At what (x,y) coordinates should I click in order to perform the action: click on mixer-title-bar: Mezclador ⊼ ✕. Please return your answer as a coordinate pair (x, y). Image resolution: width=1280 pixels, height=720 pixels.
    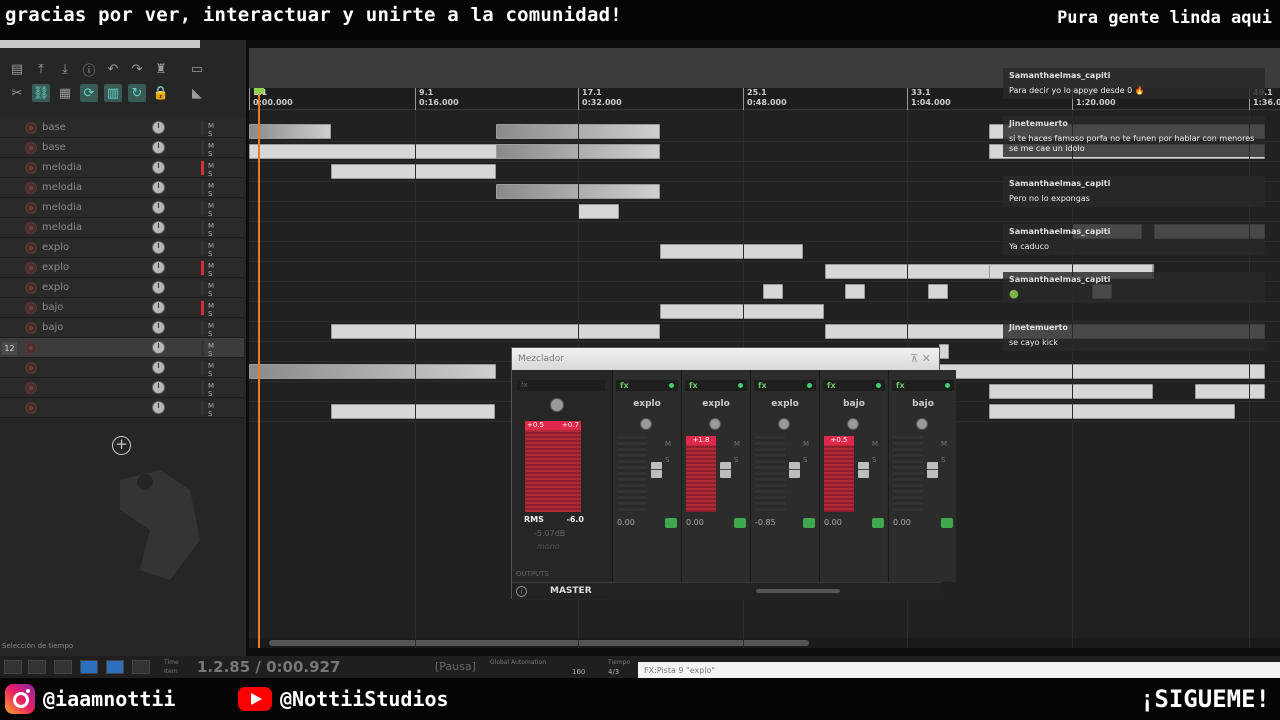
    Looking at the image, I should click on (725, 359).